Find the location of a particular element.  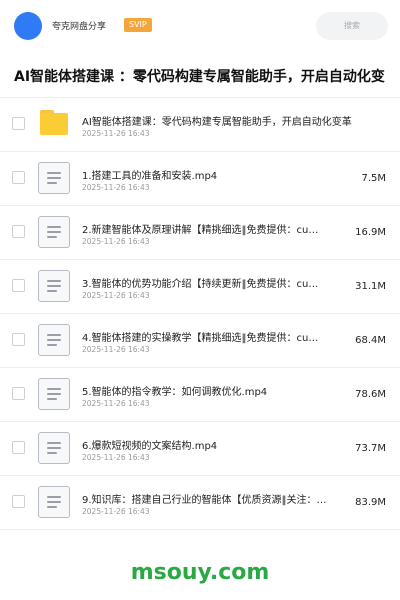

header: 夸克网盘分享 SVIP 搜索 is located at coordinates (200, 26).